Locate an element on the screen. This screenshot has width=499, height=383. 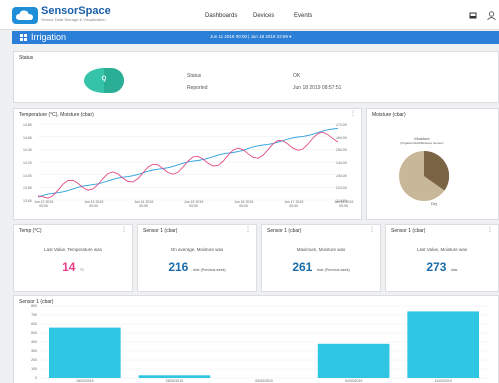
stat-value-row: 261 cbar (Previous week) is located at coordinates (321, 267).